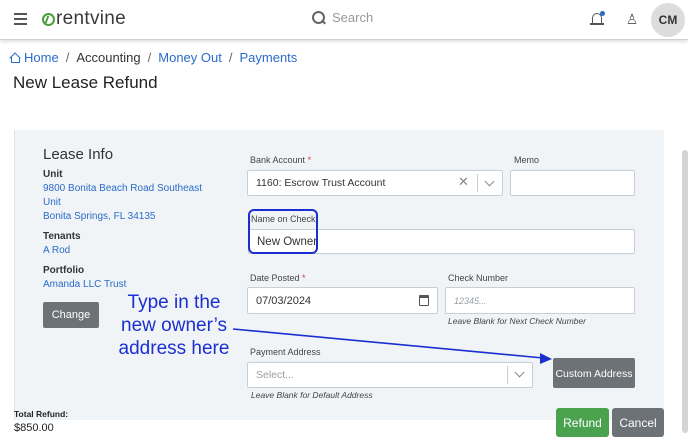 The width and height of the screenshot is (688, 437). What do you see at coordinates (62, 236) in the screenshot?
I see `tenants-label: Tenants` at bounding box center [62, 236].